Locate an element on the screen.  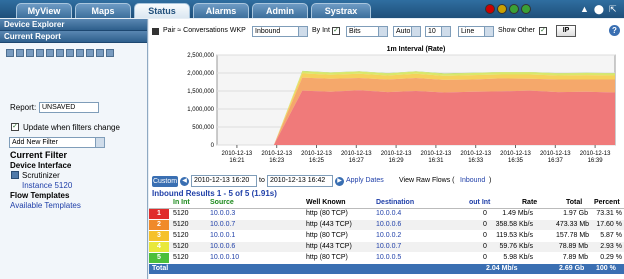
custom-button: Custom is located at coordinates (165, 181).